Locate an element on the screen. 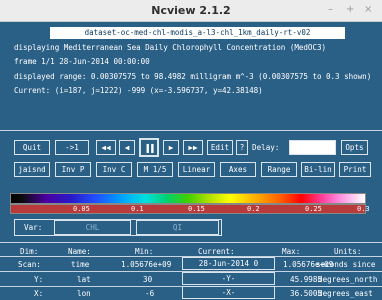 This screenshot has width=382, height=300. name-cell: lat is located at coordinates (84, 279).